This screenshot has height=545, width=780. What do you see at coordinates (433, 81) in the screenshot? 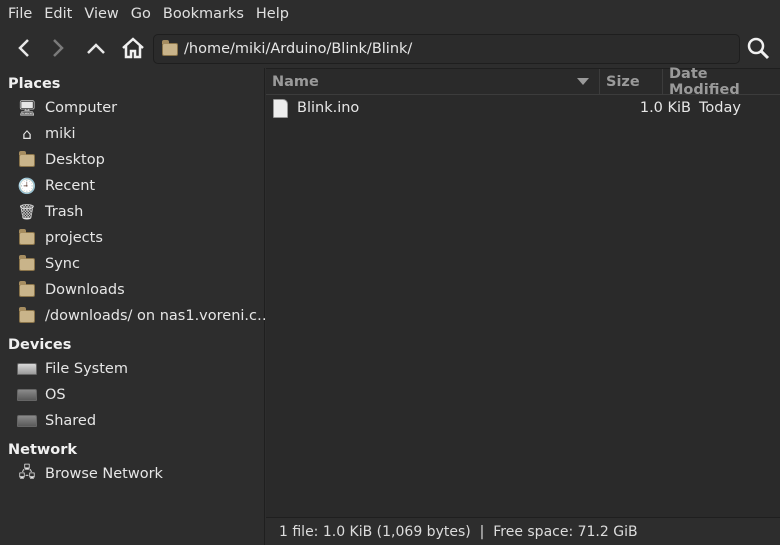
I see `column-name: Name` at bounding box center [433, 81].